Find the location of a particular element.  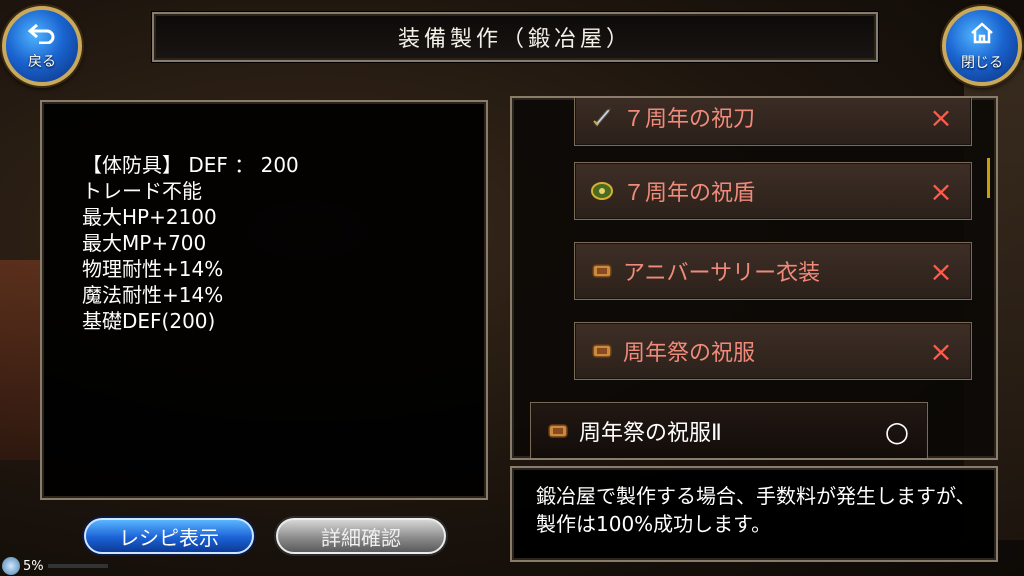

page-title: 装備製作（鍛冶屋） is located at coordinates (514, 39).